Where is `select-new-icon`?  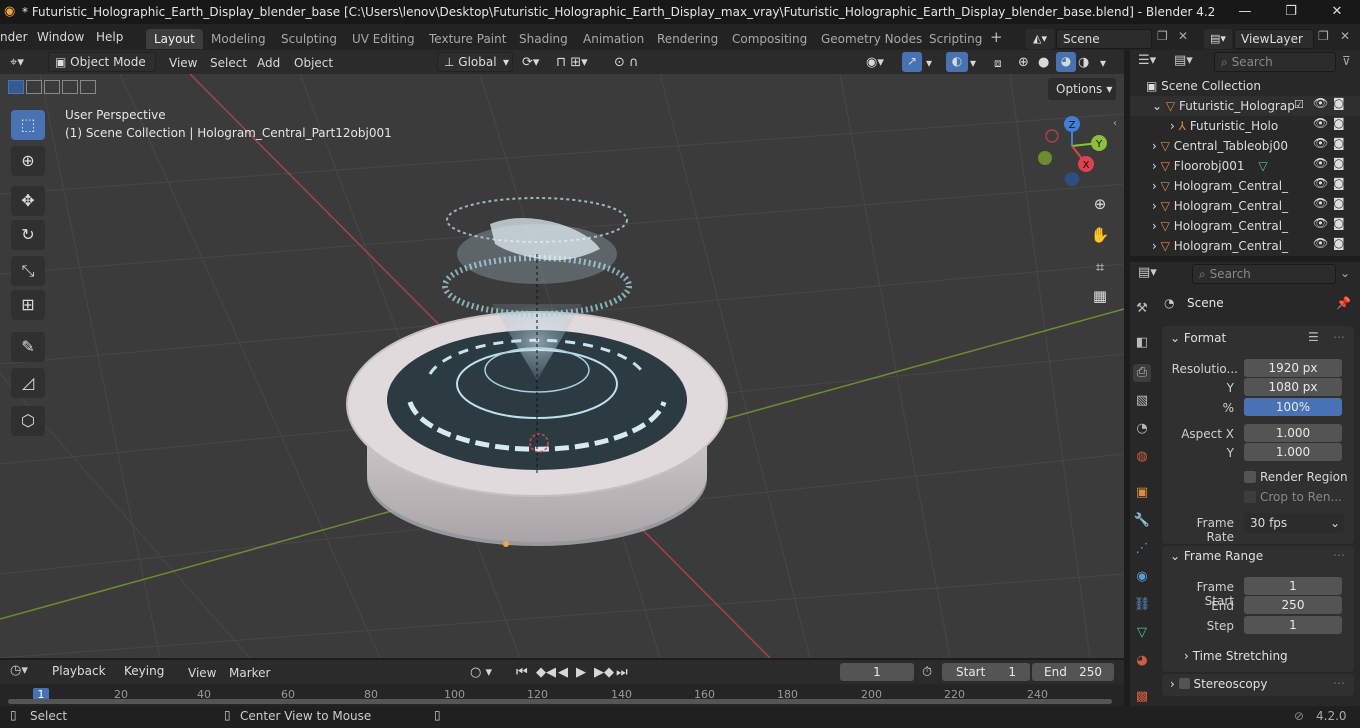 select-new-icon is located at coordinates (16, 87).